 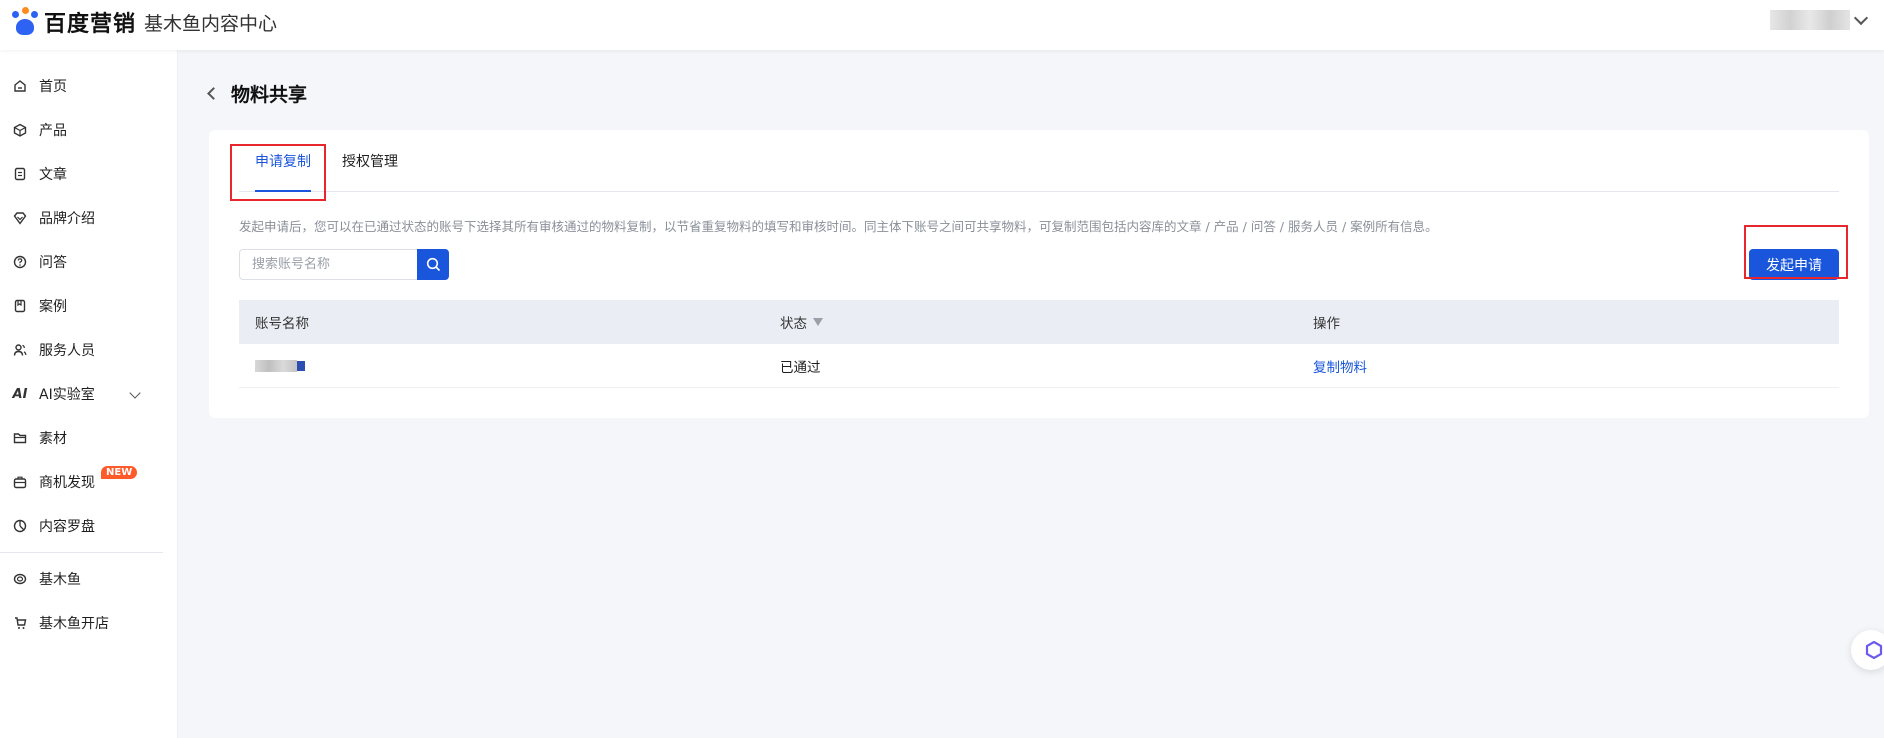 What do you see at coordinates (20, 130) in the screenshot?
I see `box-icon` at bounding box center [20, 130].